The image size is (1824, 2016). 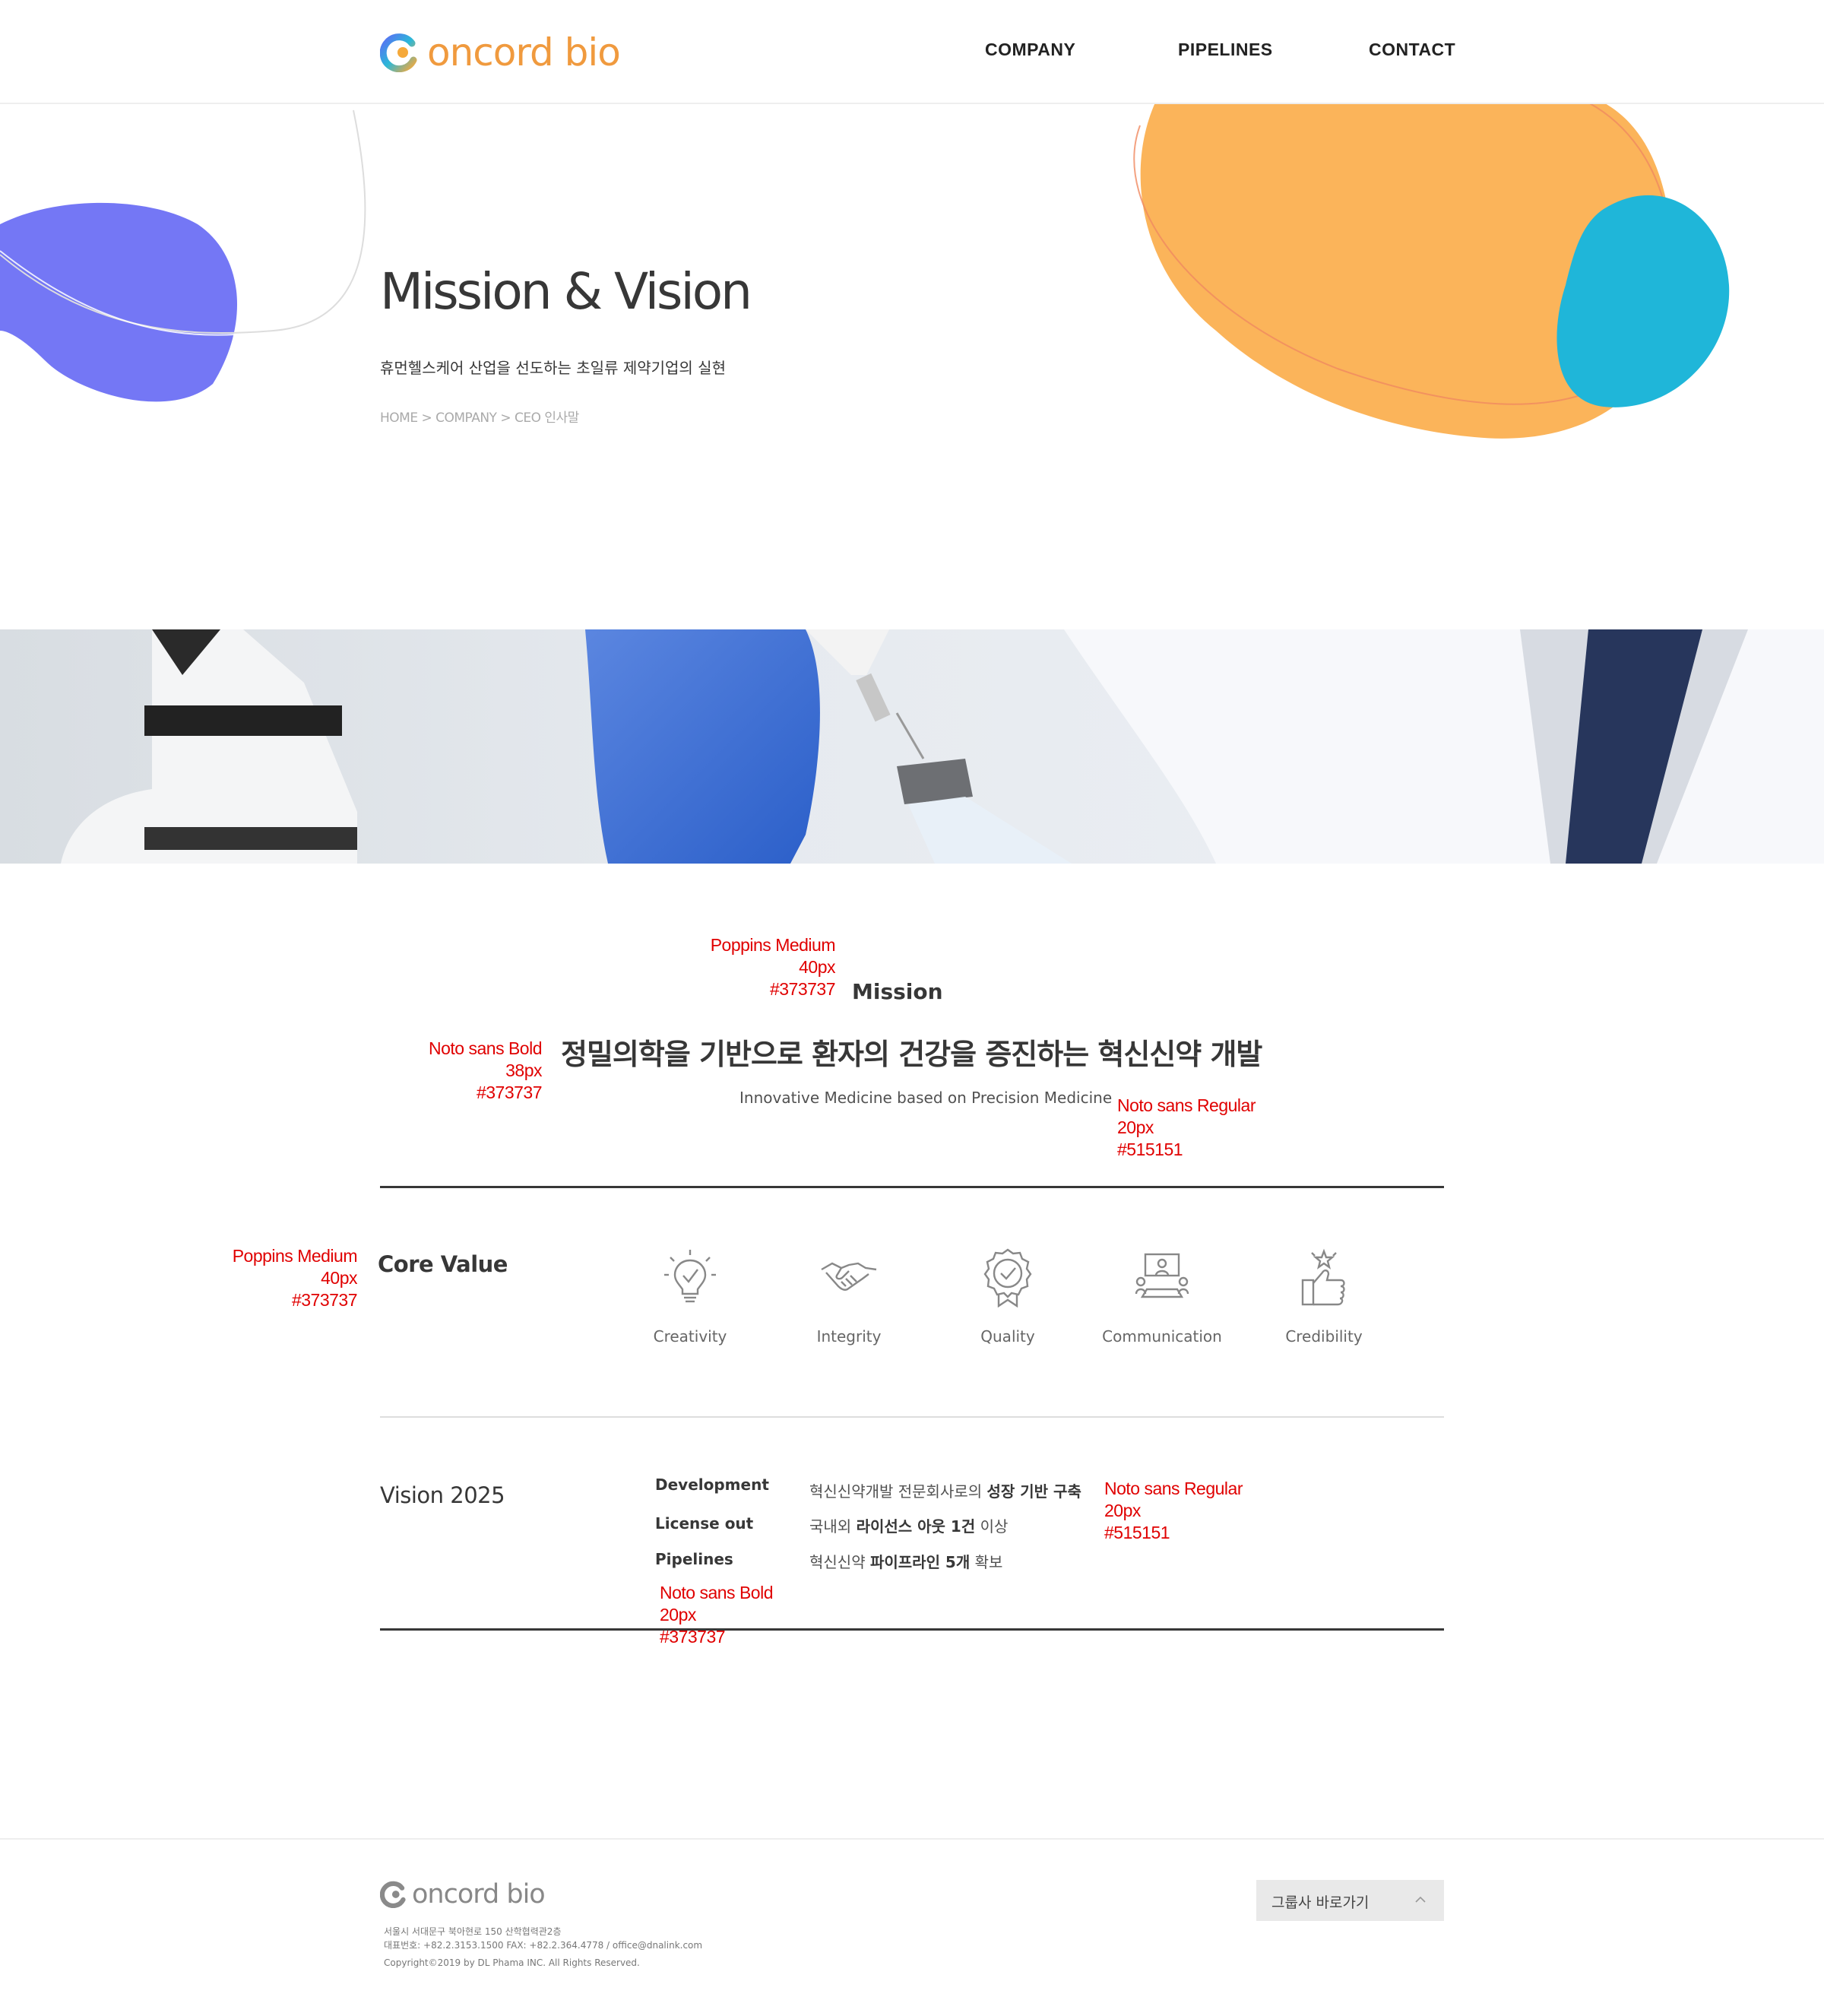 I want to click on lightbulb-icon, so click(x=690, y=1276).